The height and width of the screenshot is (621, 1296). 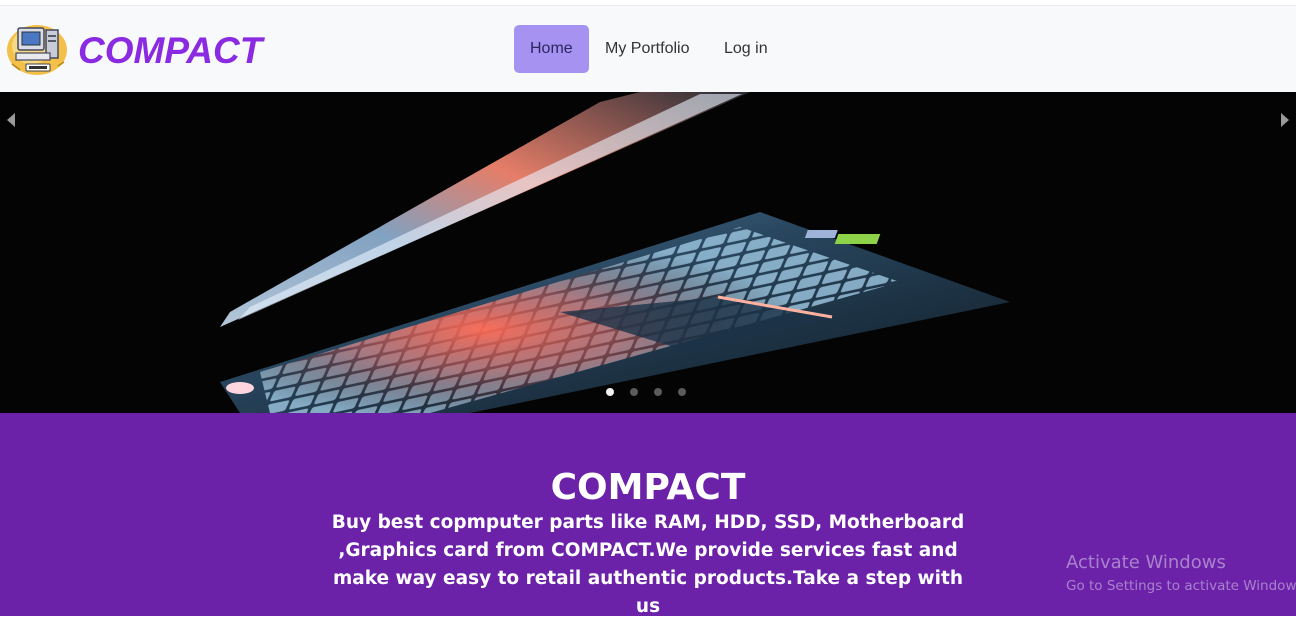 I want to click on carousel-indicators, so click(x=646, y=392).